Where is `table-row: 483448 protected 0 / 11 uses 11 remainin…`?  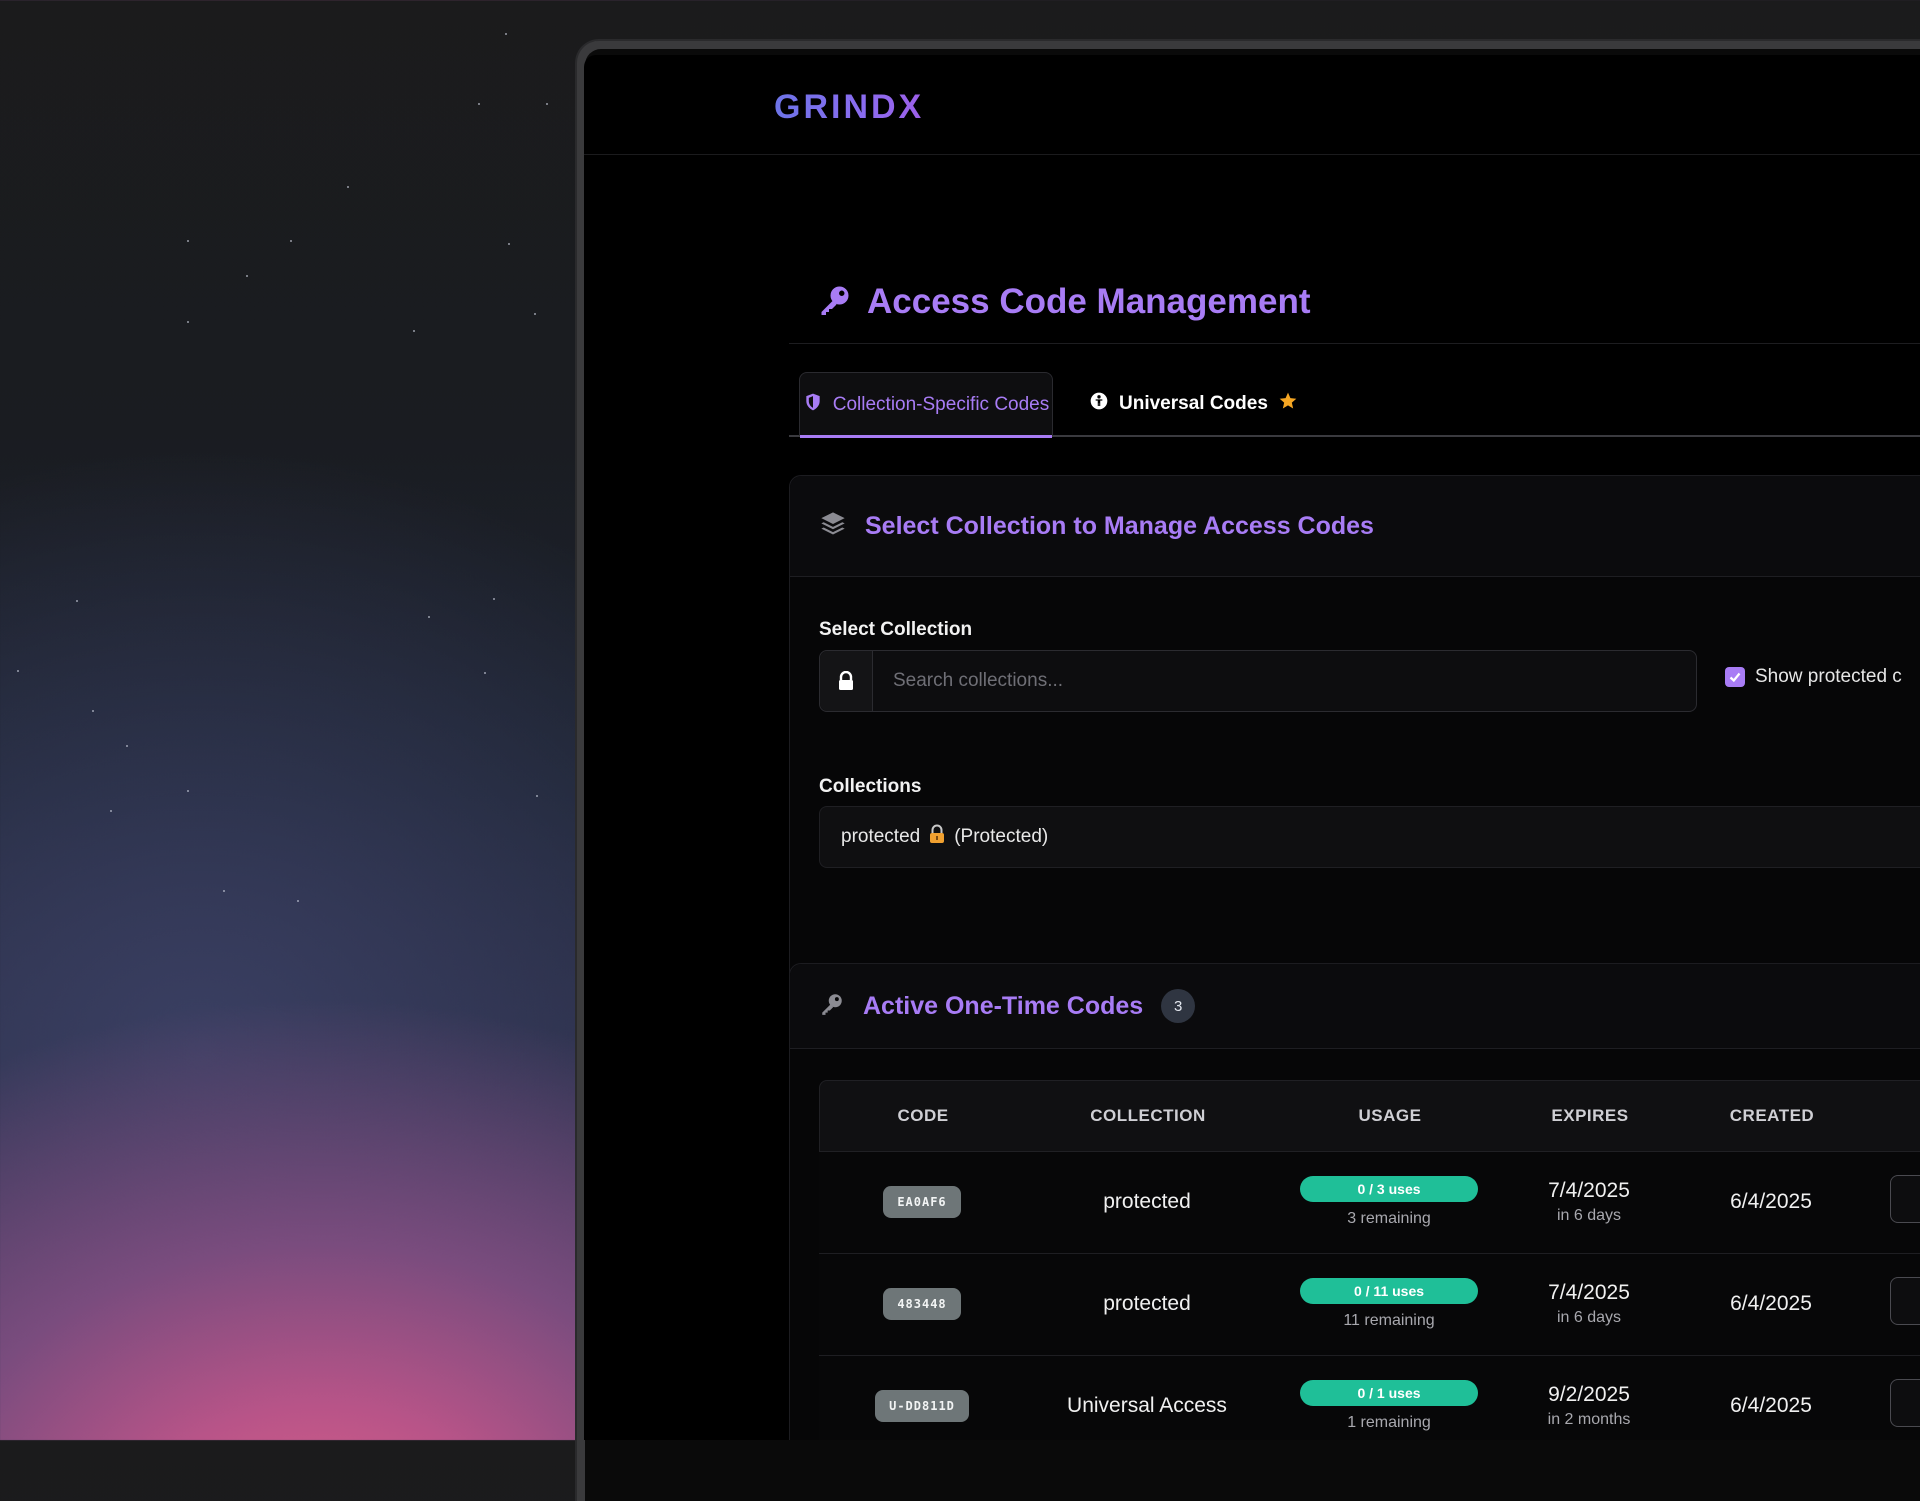
table-row: 483448 protected 0 / 11 uses 11 remainin… is located at coordinates (1369, 1305).